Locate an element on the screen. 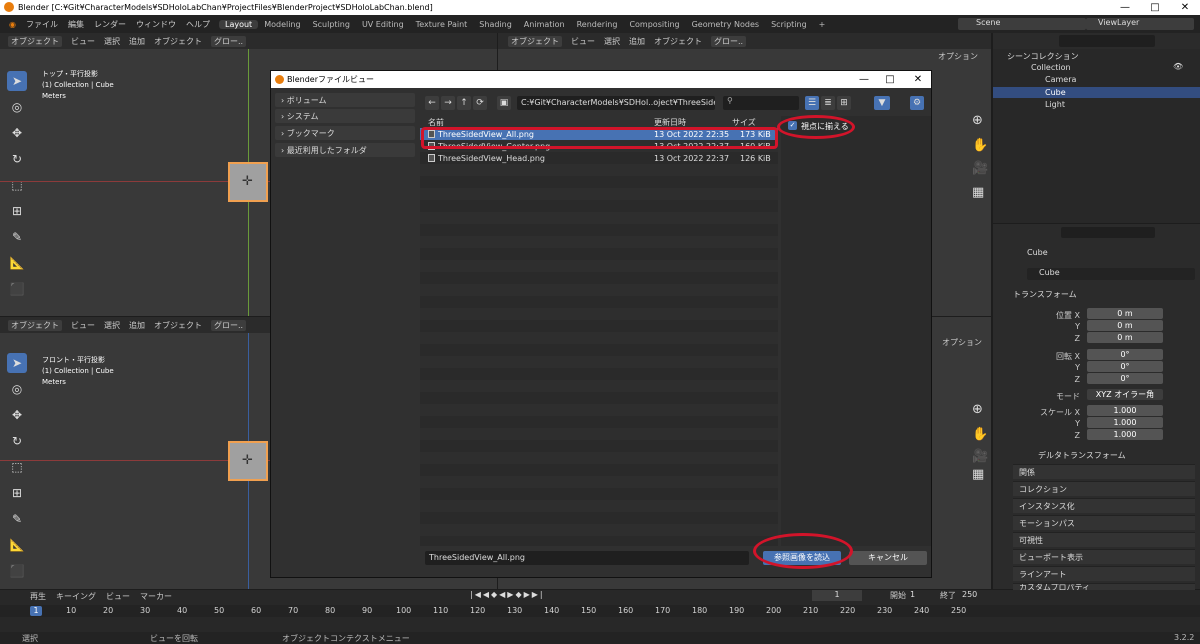 This screenshot has height=644, width=1200. section-custom-properties: カスタムプロパティ is located at coordinates (1104, 586).